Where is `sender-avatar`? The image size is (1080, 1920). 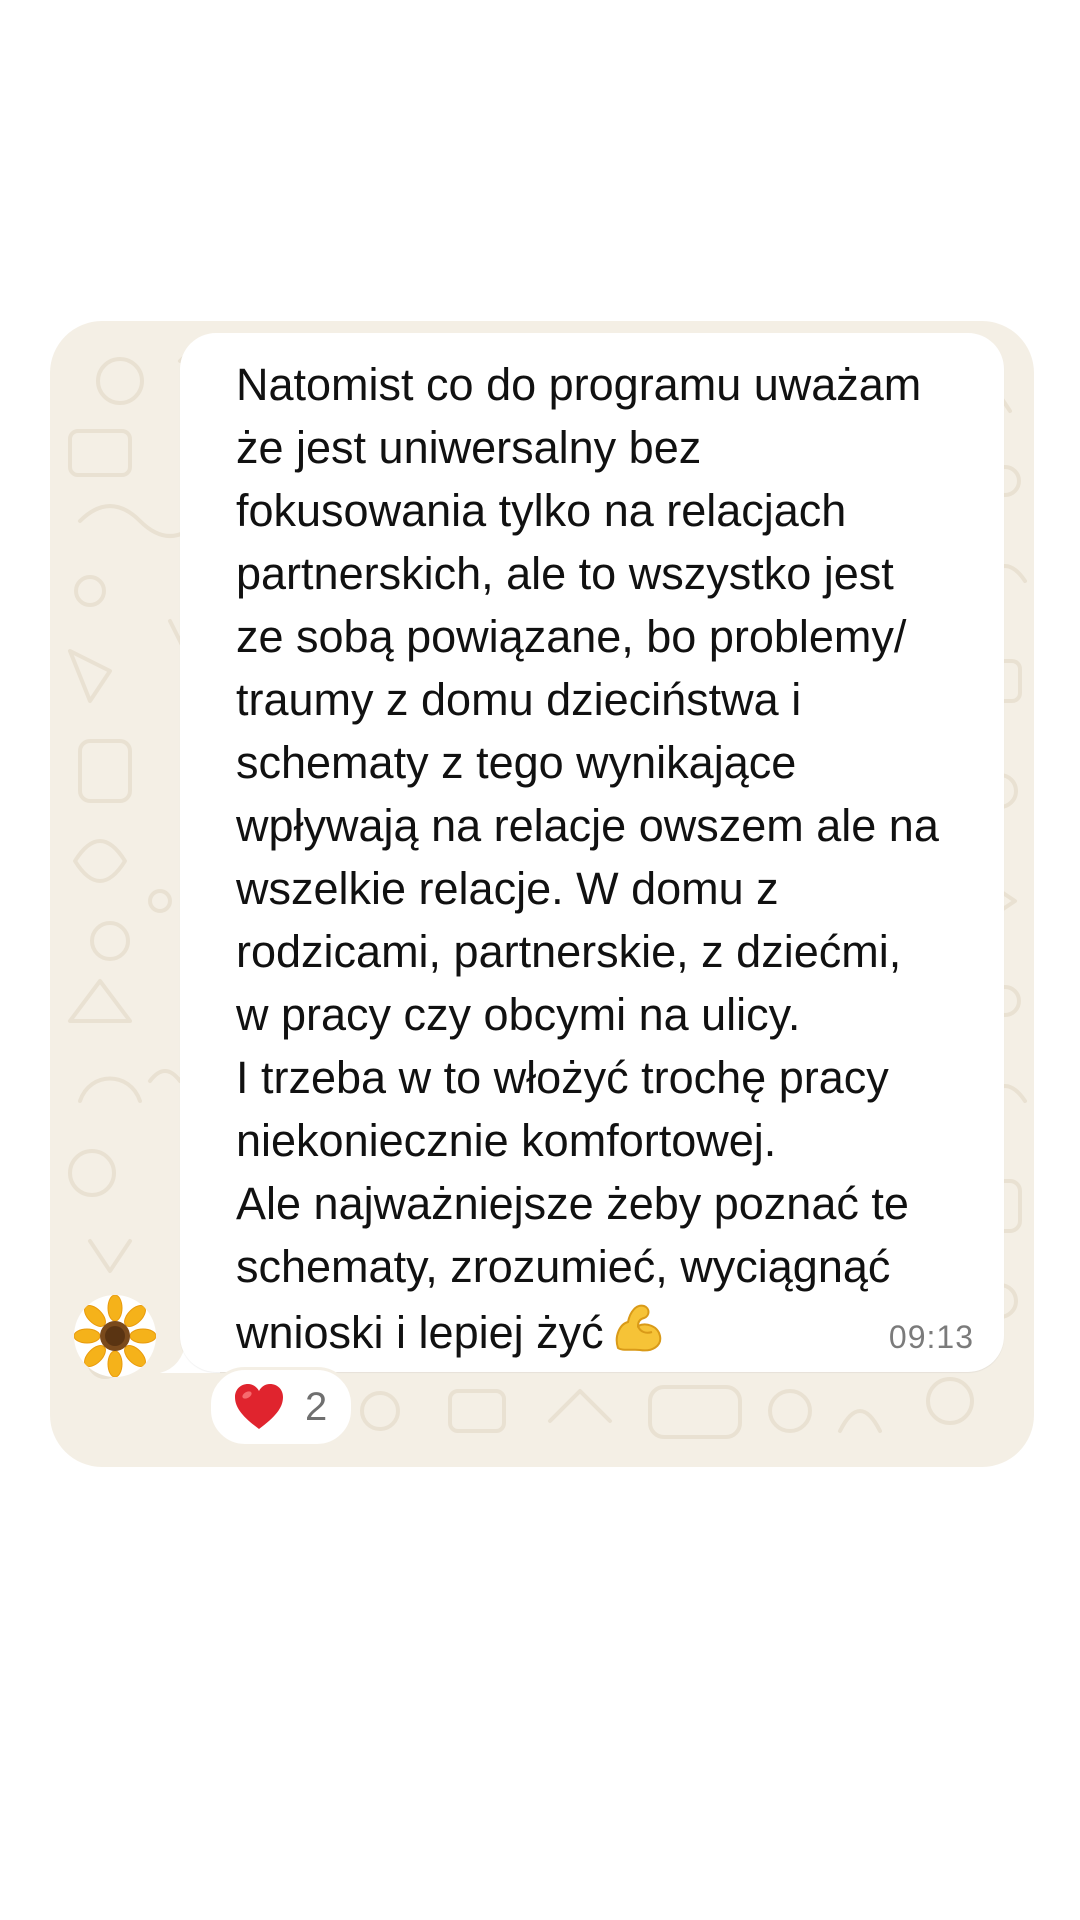
sender-avatar is located at coordinates (115, 1336).